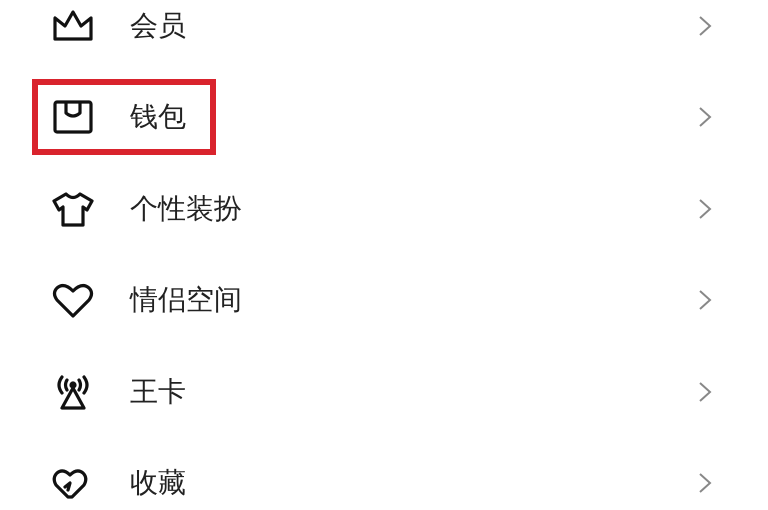 This screenshot has height=510, width=768. Describe the element at coordinates (384, 36) in the screenshot. I see `menu-item: 会员` at that location.